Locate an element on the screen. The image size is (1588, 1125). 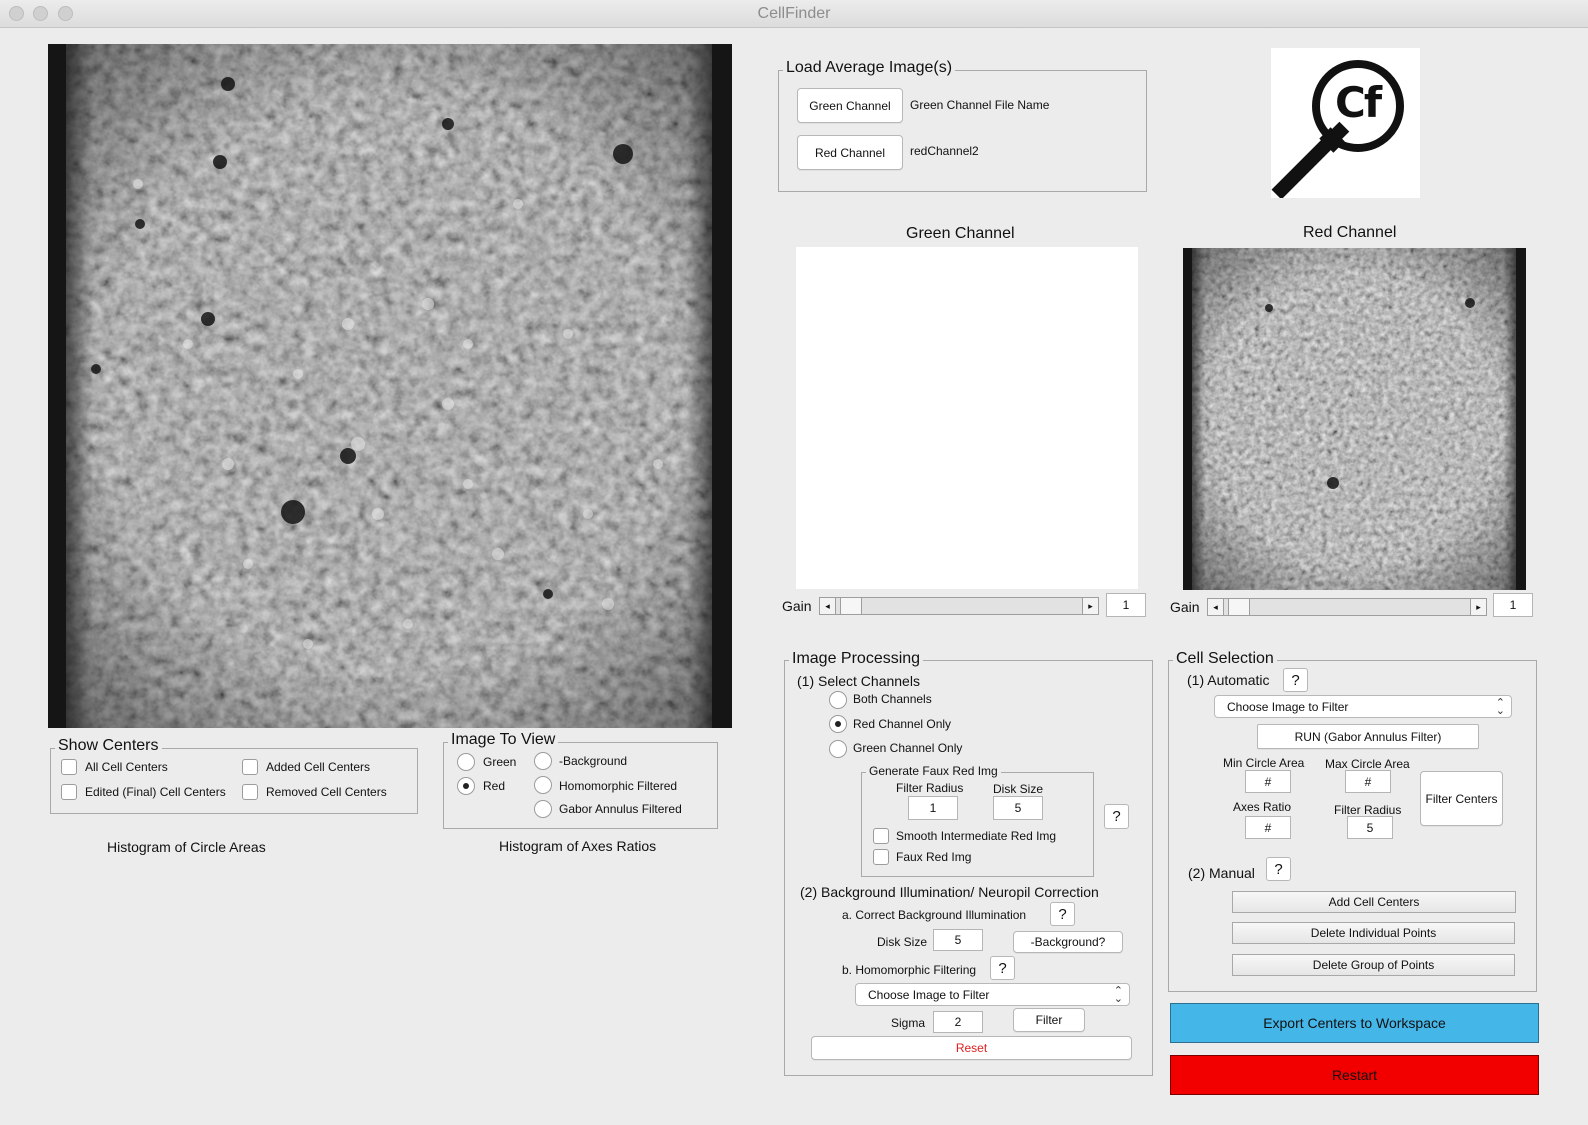
green-gain-label: Gain is located at coordinates (797, 606).